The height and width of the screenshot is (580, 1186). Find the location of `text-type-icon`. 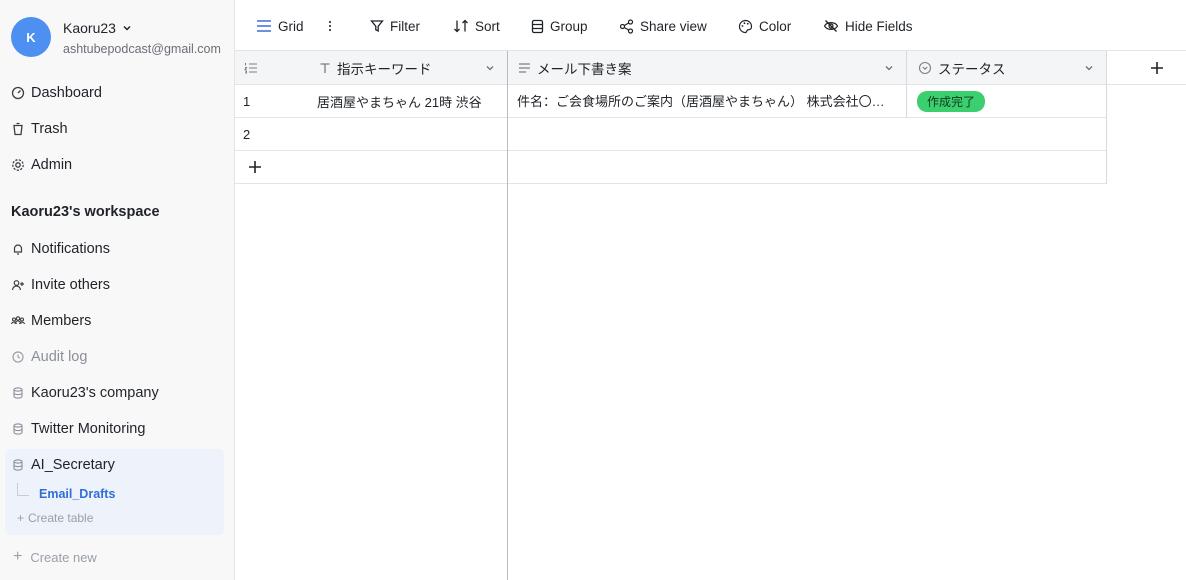

text-type-icon is located at coordinates (325, 68).